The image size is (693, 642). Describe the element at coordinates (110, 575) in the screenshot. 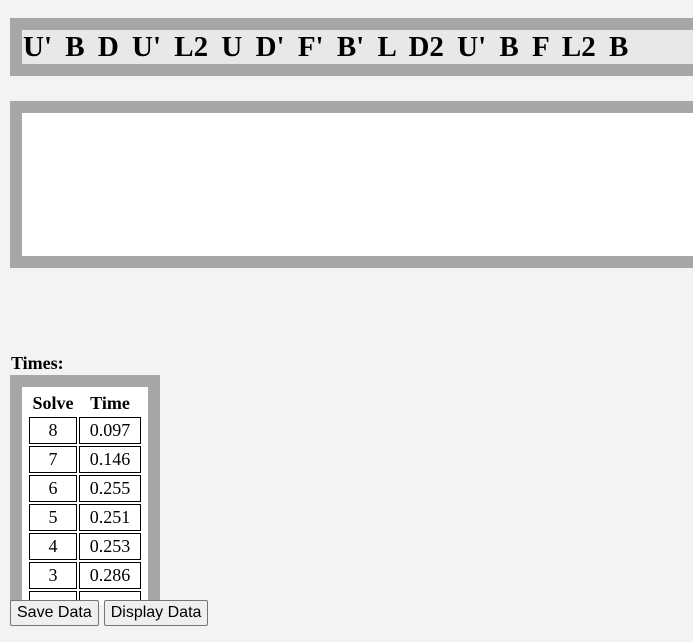

I see `solve-time-cell: 0.286` at that location.